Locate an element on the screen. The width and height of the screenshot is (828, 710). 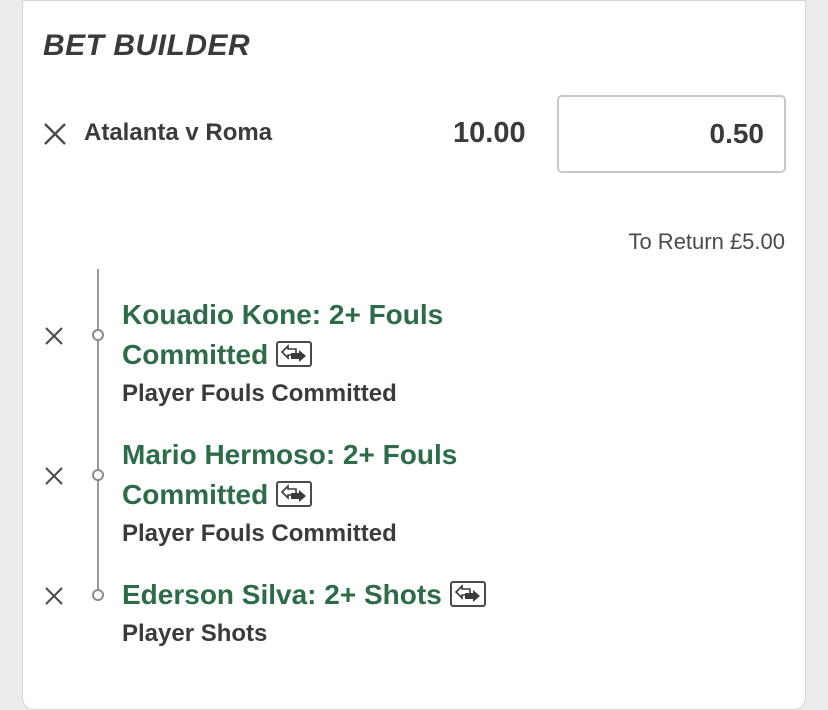
event-name: Atalanta v Roma is located at coordinates (178, 132).